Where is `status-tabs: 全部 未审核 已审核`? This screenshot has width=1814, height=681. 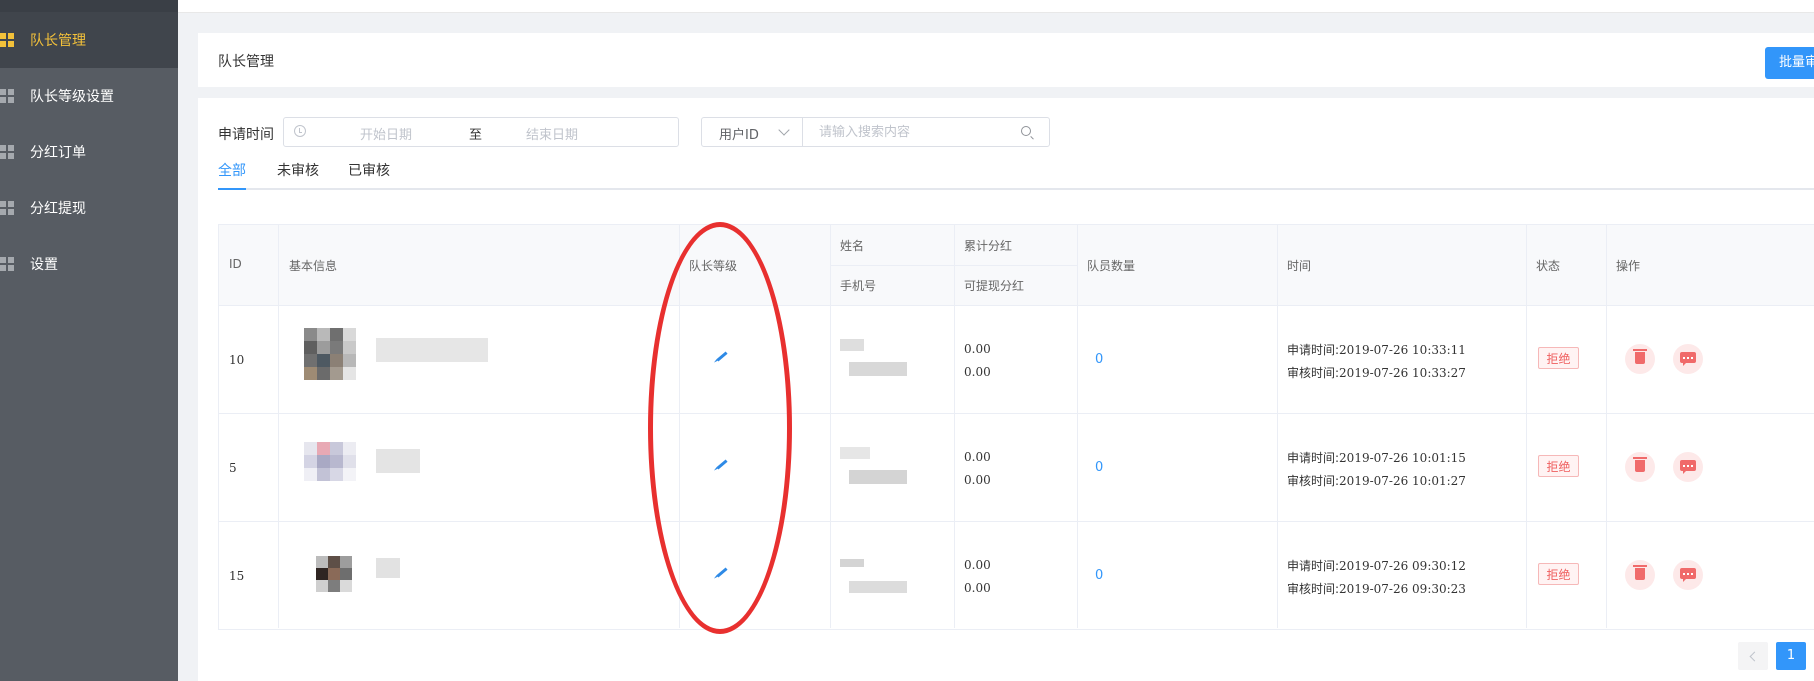
status-tabs: 全部 未审核 已审核 is located at coordinates (1016, 173).